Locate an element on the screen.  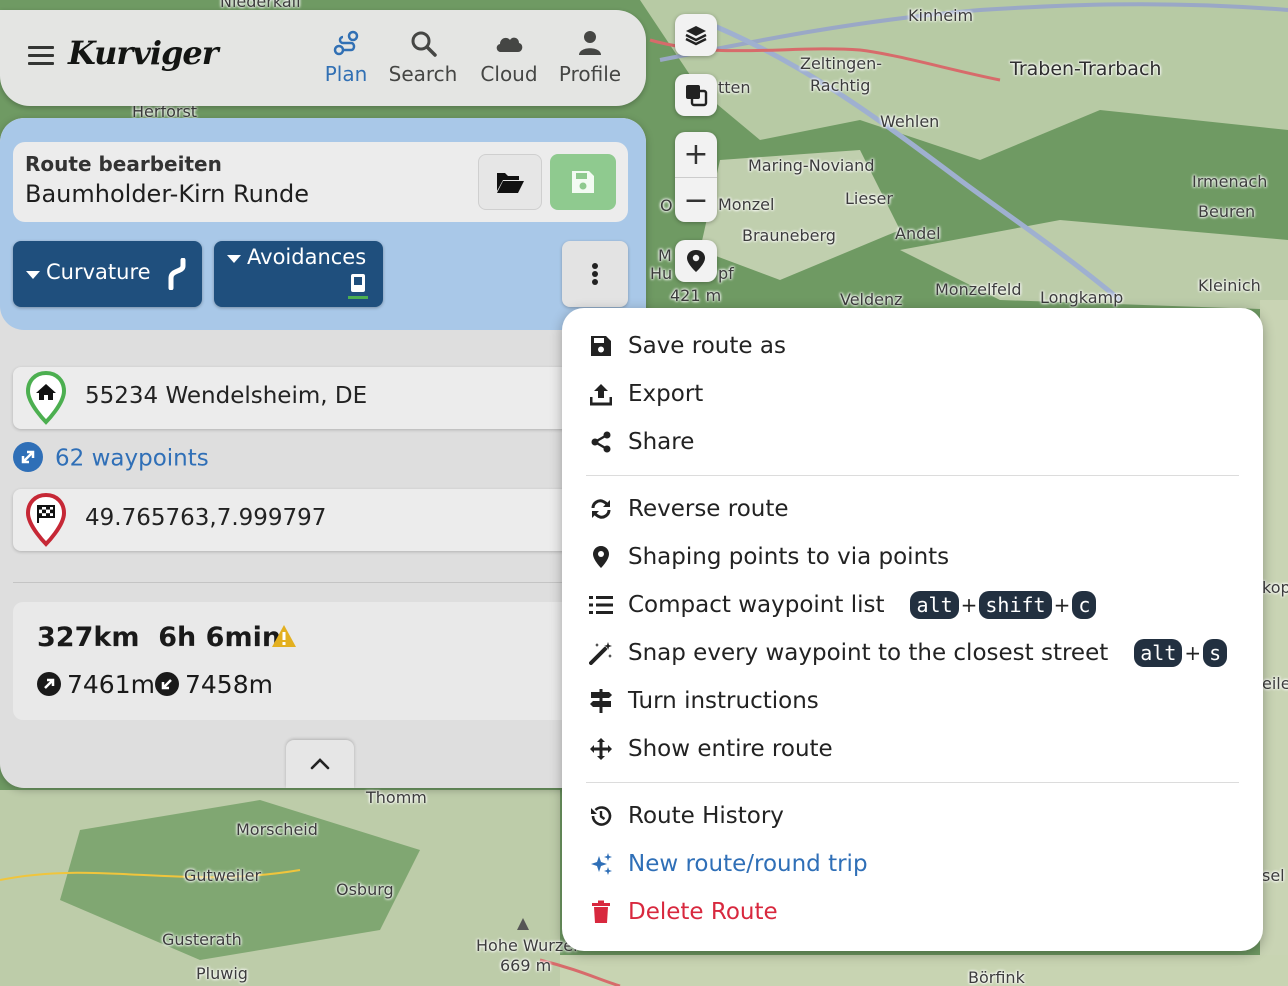
key-shift: shift is located at coordinates (1015, 605).